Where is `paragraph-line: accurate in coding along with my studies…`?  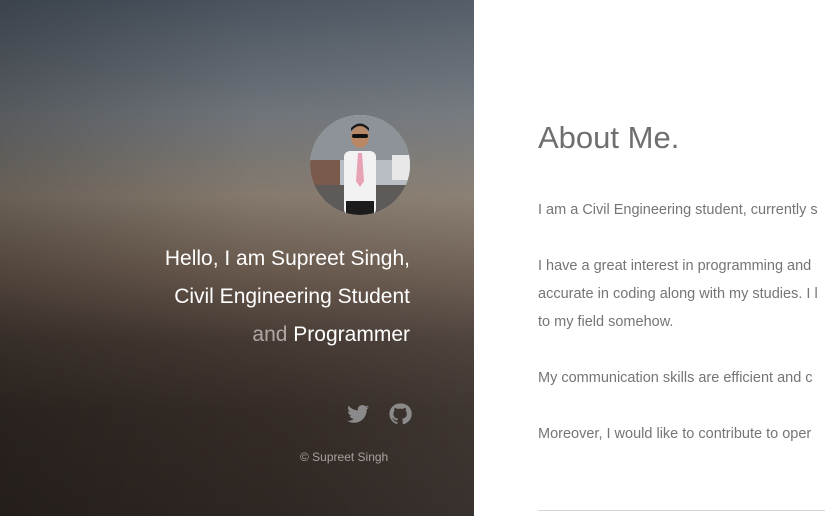
paragraph-line: accurate in coding along with my studies… is located at coordinates (678, 294).